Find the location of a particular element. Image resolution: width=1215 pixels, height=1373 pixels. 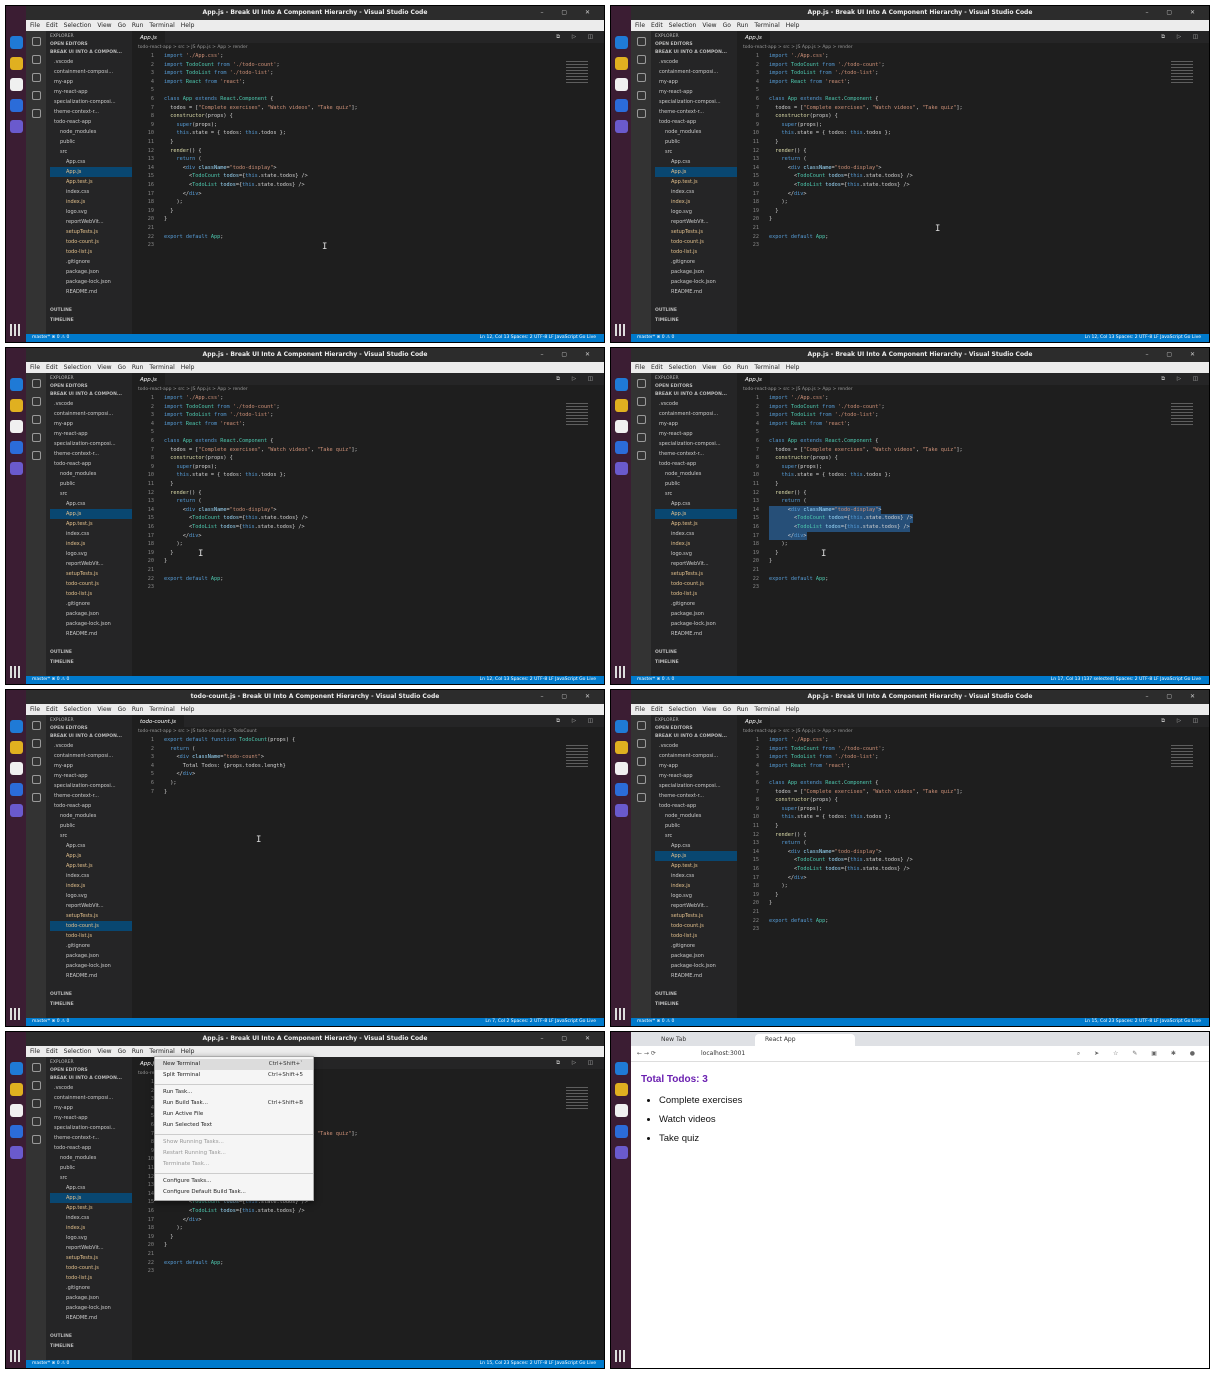

file-tree-item: todo-react-app is located at coordinates (91, 464).